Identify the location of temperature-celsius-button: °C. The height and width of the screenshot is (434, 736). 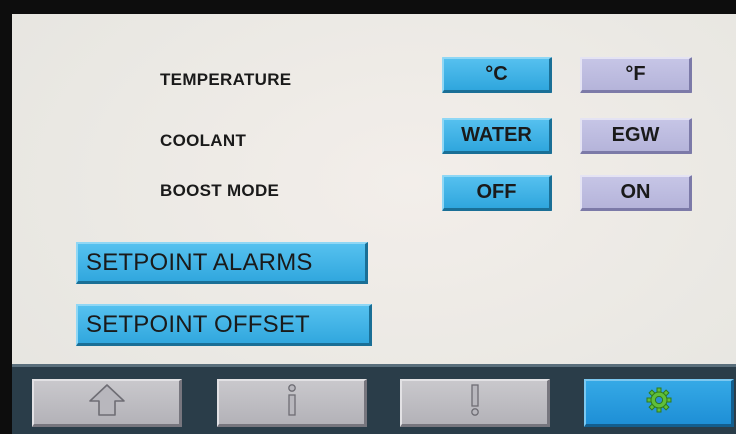
(497, 75).